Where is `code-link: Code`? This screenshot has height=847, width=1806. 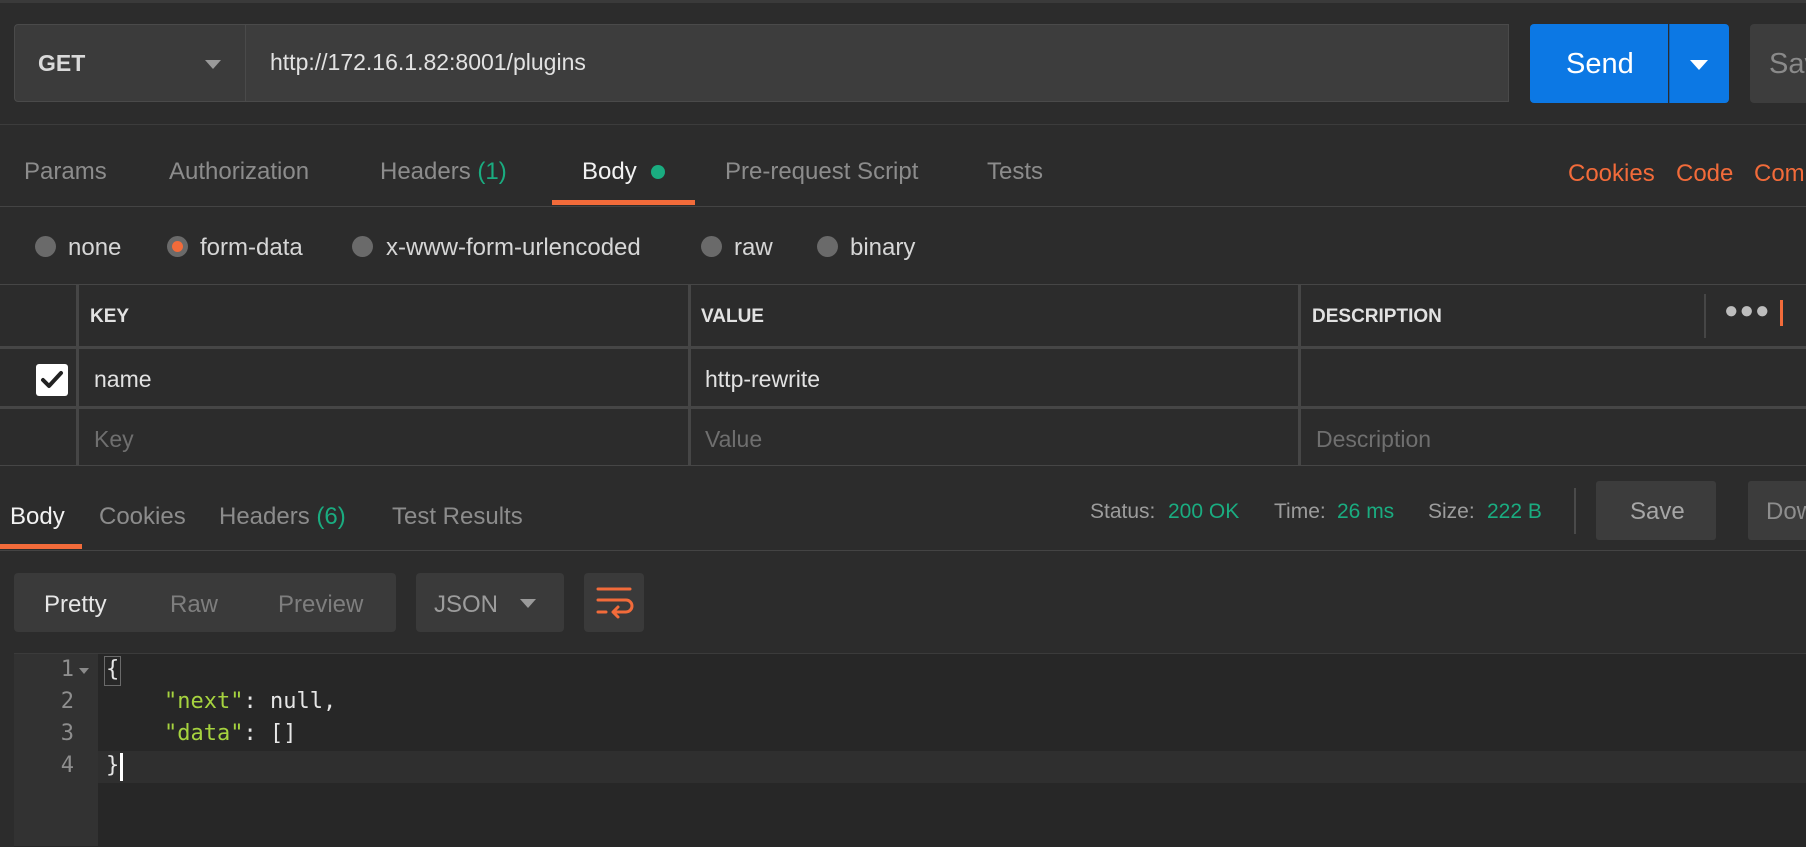 code-link: Code is located at coordinates (1704, 174).